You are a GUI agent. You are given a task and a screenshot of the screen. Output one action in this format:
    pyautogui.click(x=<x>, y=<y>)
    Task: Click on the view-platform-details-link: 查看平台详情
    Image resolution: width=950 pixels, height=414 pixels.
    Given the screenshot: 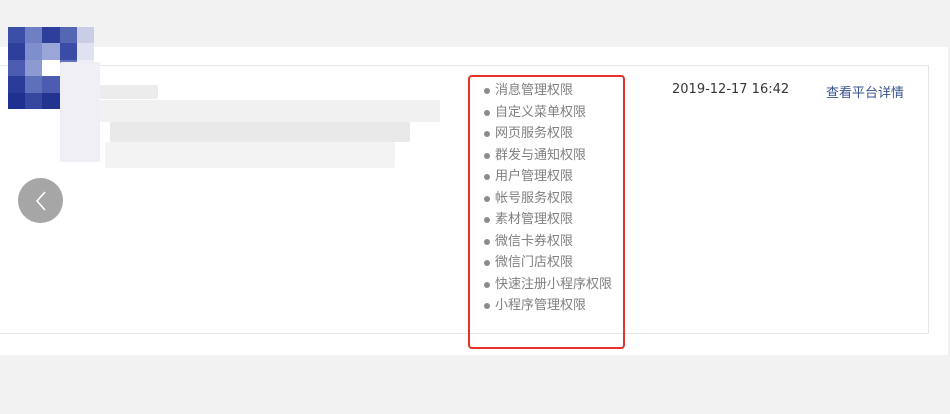 What is the action you would take?
    pyautogui.click(x=865, y=91)
    